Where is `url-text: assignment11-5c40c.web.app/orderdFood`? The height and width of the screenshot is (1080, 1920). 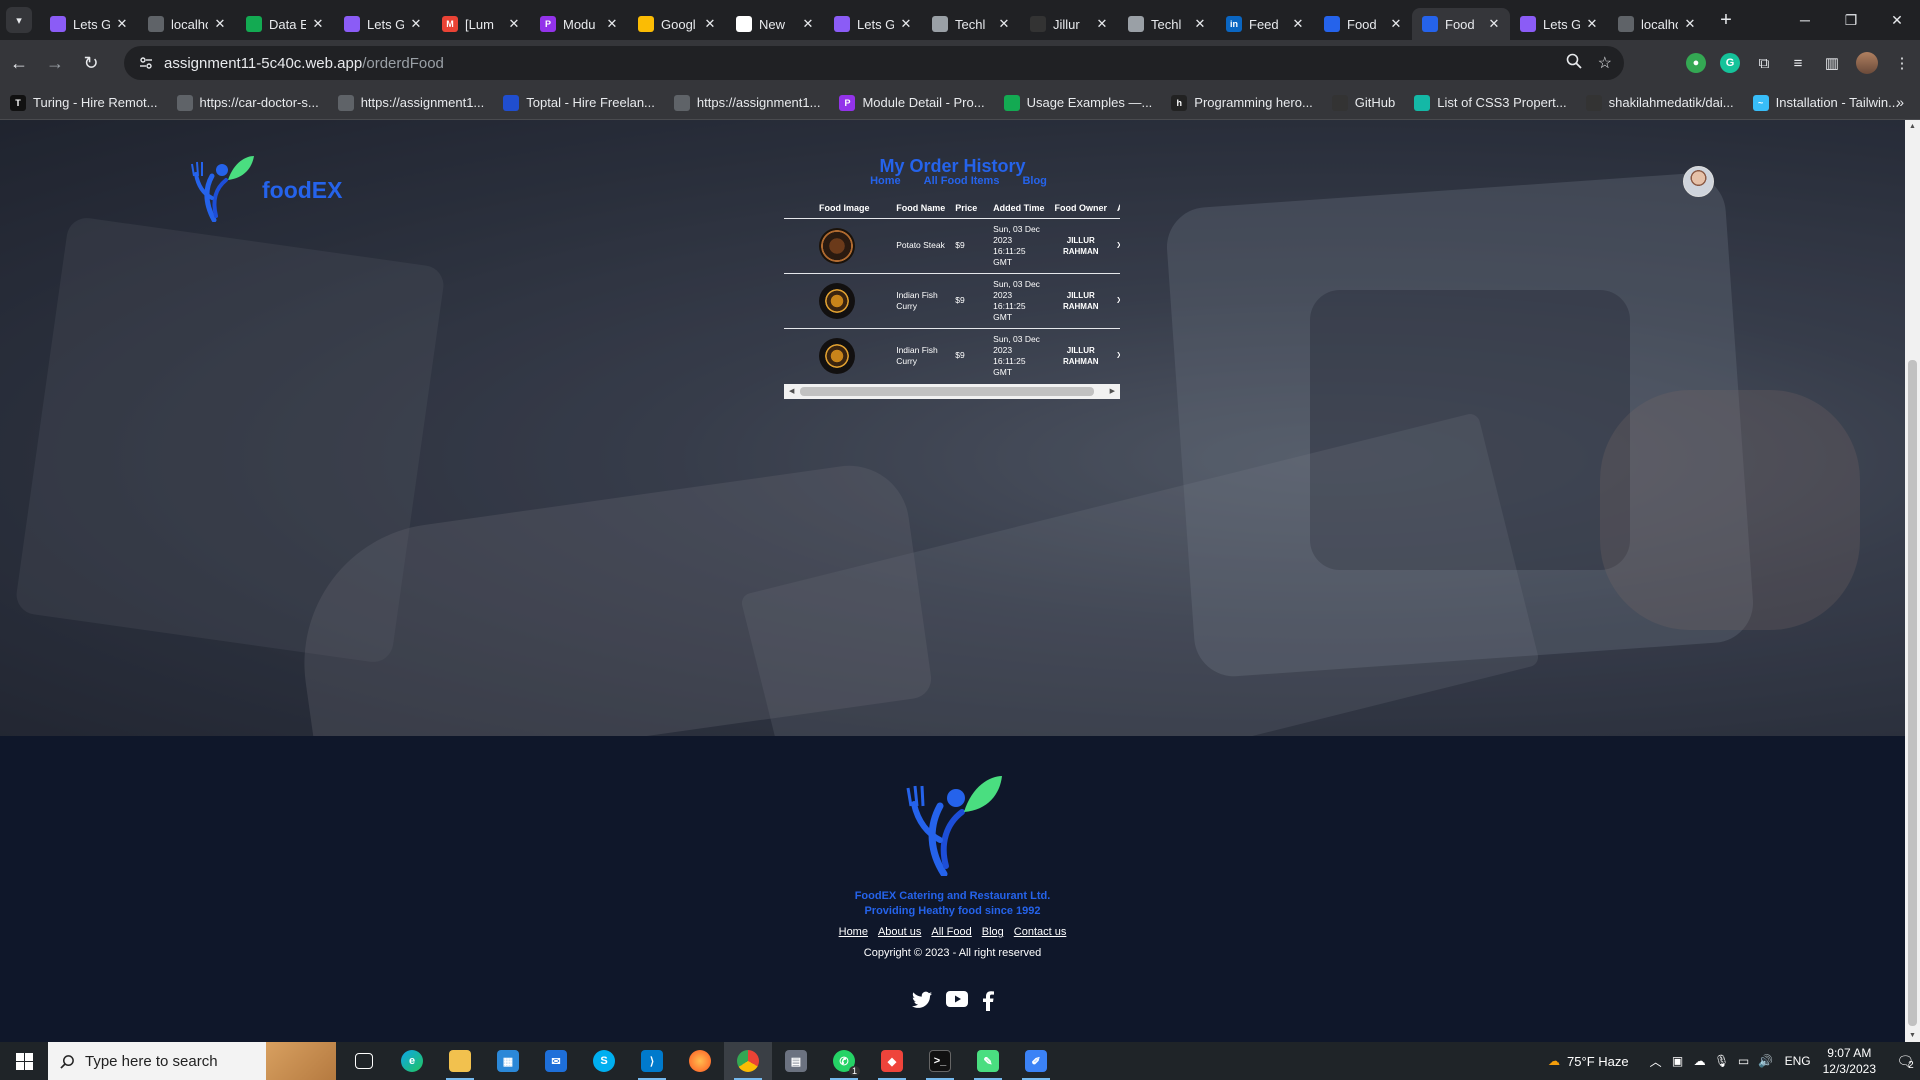
url-text: assignment11-5c40c.web.app/orderdFood is located at coordinates (304, 63).